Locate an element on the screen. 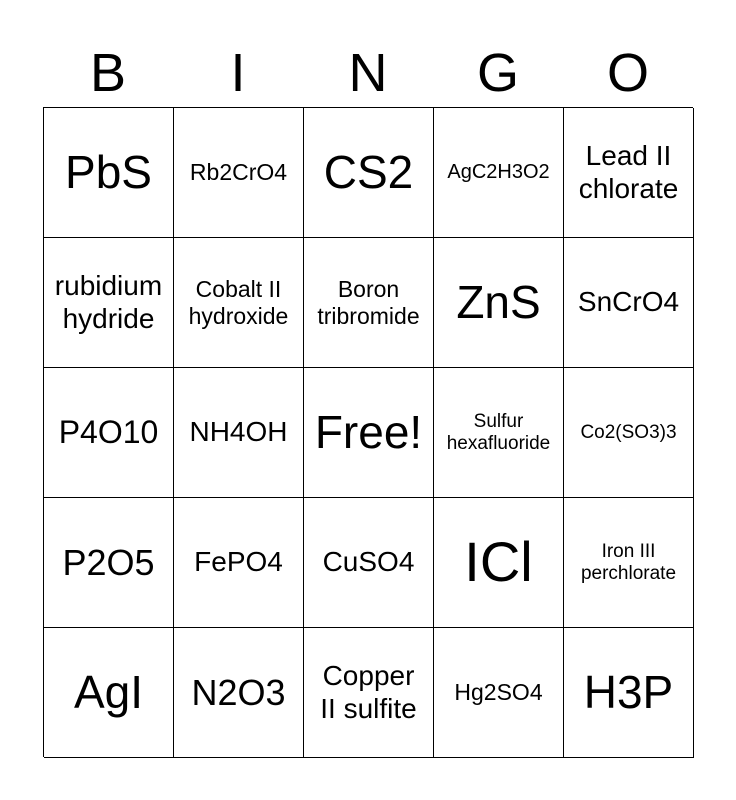  cell-text: CS2 is located at coordinates (368, 172).